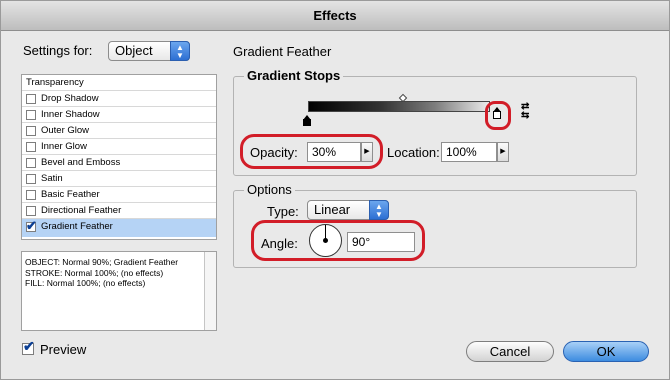 The width and height of the screenshot is (670, 380). What do you see at coordinates (58, 50) in the screenshot?
I see `settings-for-label: Settings for:` at bounding box center [58, 50].